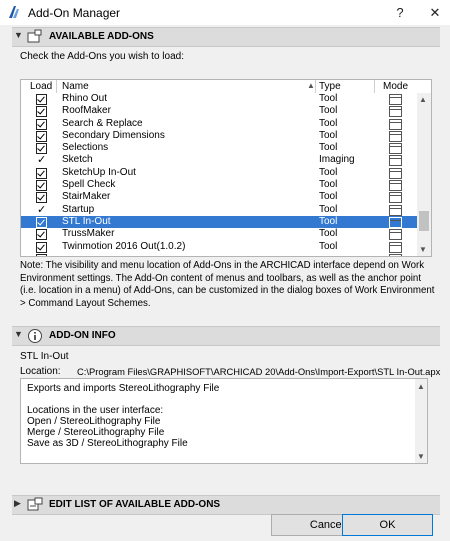 The image size is (450, 541). I want to click on collapse-arrow-icon: ▼, so click(18, 35).